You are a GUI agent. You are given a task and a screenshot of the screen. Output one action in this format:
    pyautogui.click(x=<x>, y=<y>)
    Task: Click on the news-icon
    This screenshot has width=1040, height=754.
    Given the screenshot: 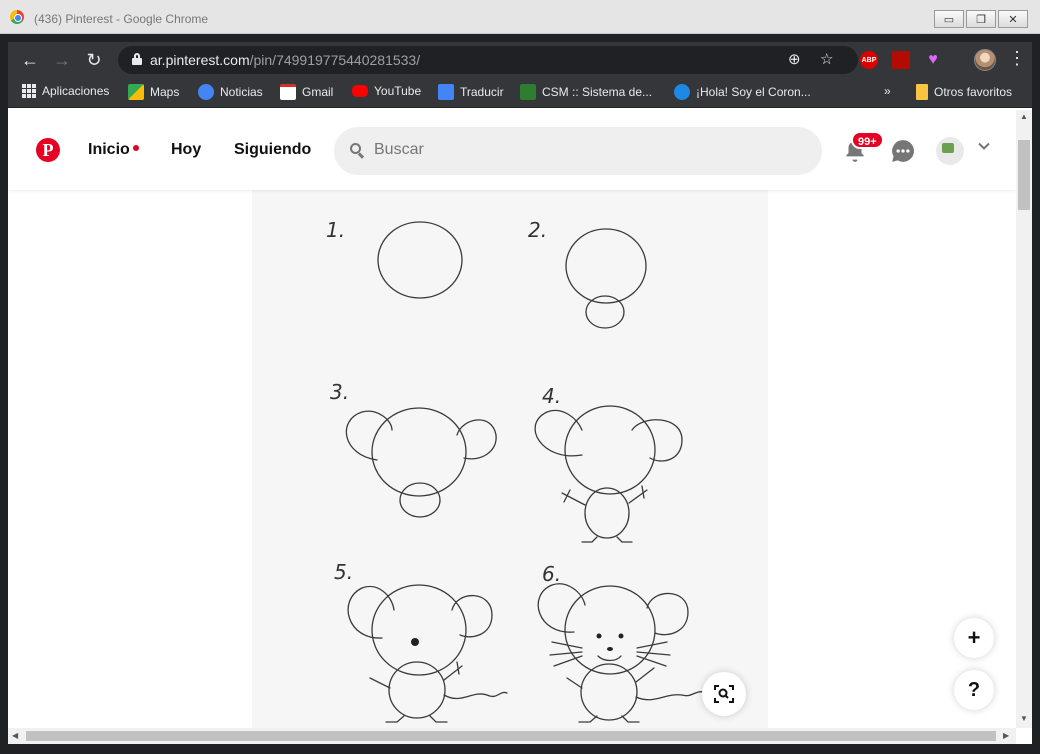 What is the action you would take?
    pyautogui.click(x=206, y=92)
    